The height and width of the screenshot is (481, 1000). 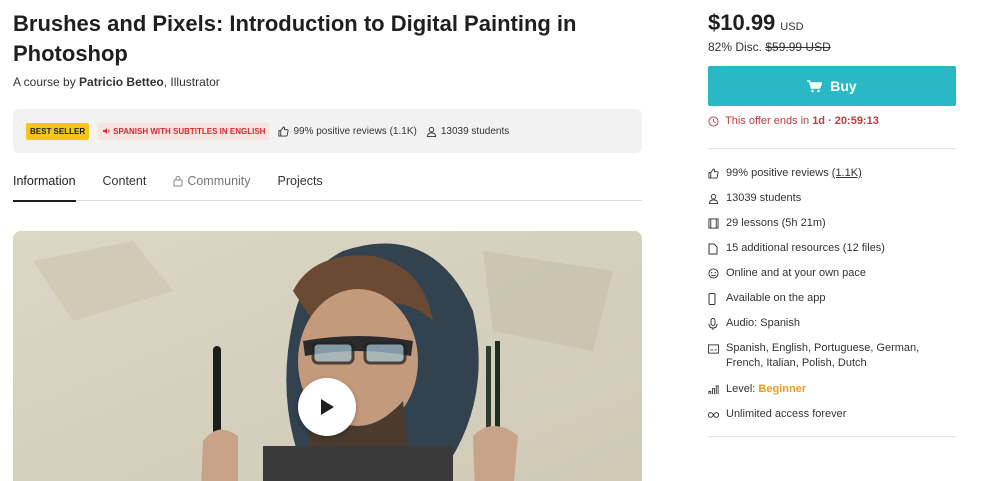 What do you see at coordinates (786, 414) in the screenshot?
I see `feature-access-label: Unlimited access forever` at bounding box center [786, 414].